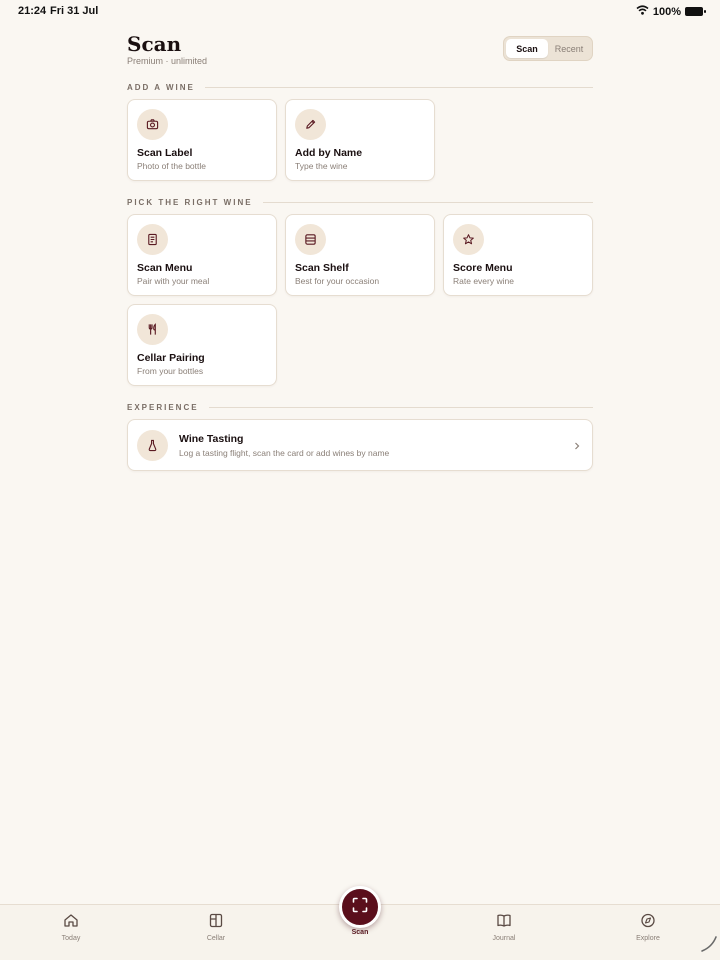  Describe the element at coordinates (152, 239) in the screenshot. I see `menu-icon` at that location.